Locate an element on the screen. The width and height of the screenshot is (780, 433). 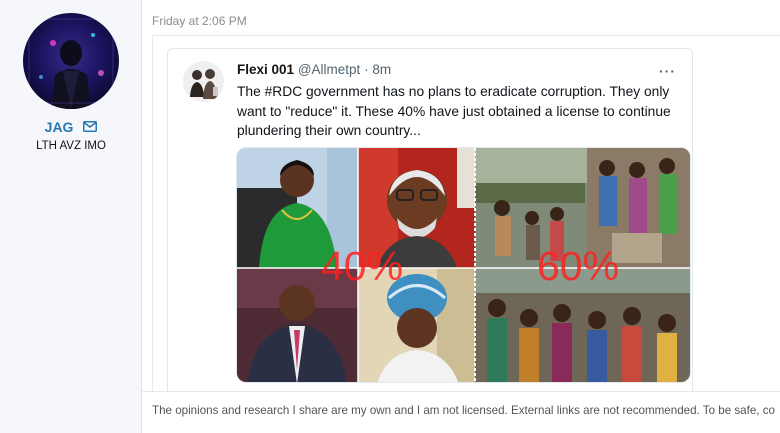
tweet-avatar-image is located at coordinates (203, 81).